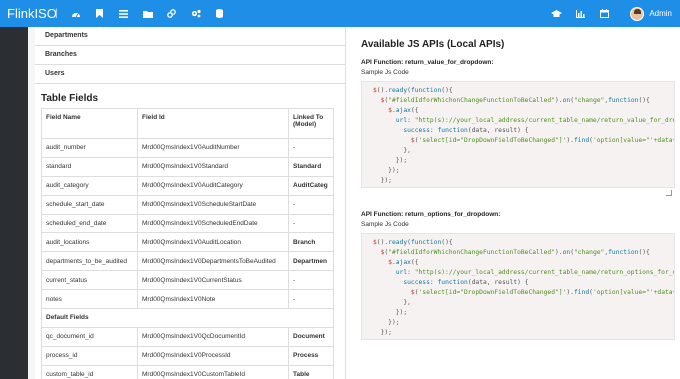 This screenshot has height=379, width=680. I want to click on table-fields-title: Table Fields, so click(70, 98).